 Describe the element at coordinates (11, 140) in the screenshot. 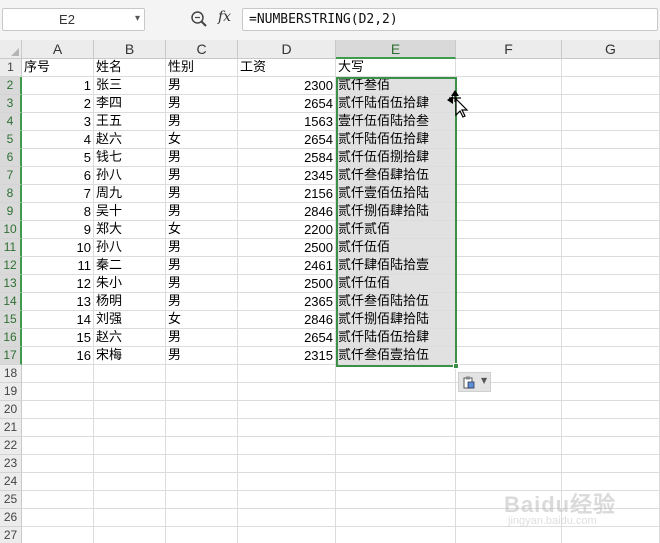

I see `row-header-5: 5` at that location.